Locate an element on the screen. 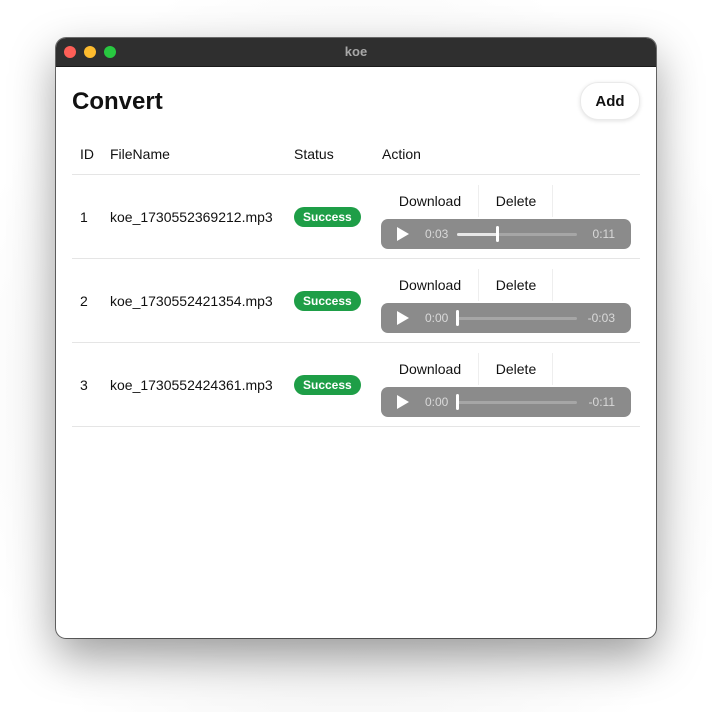 This screenshot has height=712, width=712. header-filename: FileName is located at coordinates (140, 154).